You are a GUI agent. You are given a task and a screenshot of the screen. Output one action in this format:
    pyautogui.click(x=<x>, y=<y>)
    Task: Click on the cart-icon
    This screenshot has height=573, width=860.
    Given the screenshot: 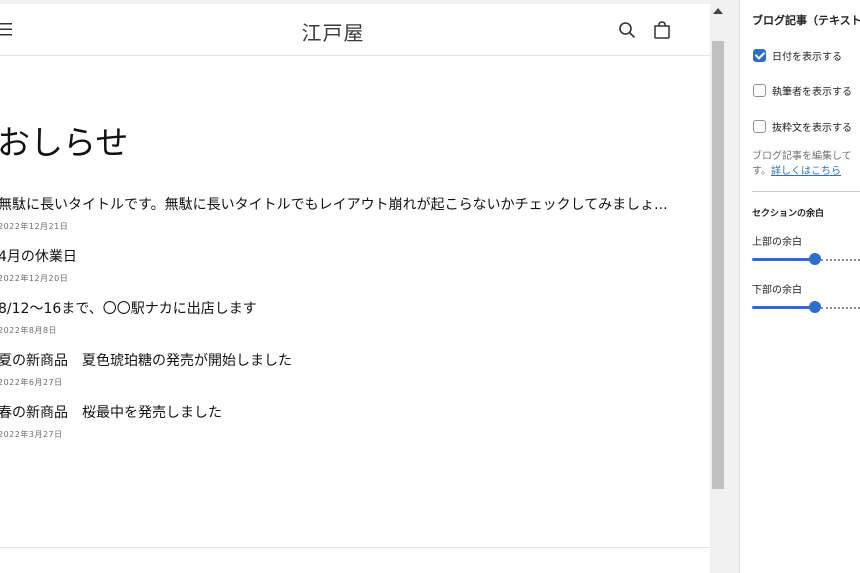 What is the action you would take?
    pyautogui.click(x=662, y=30)
    